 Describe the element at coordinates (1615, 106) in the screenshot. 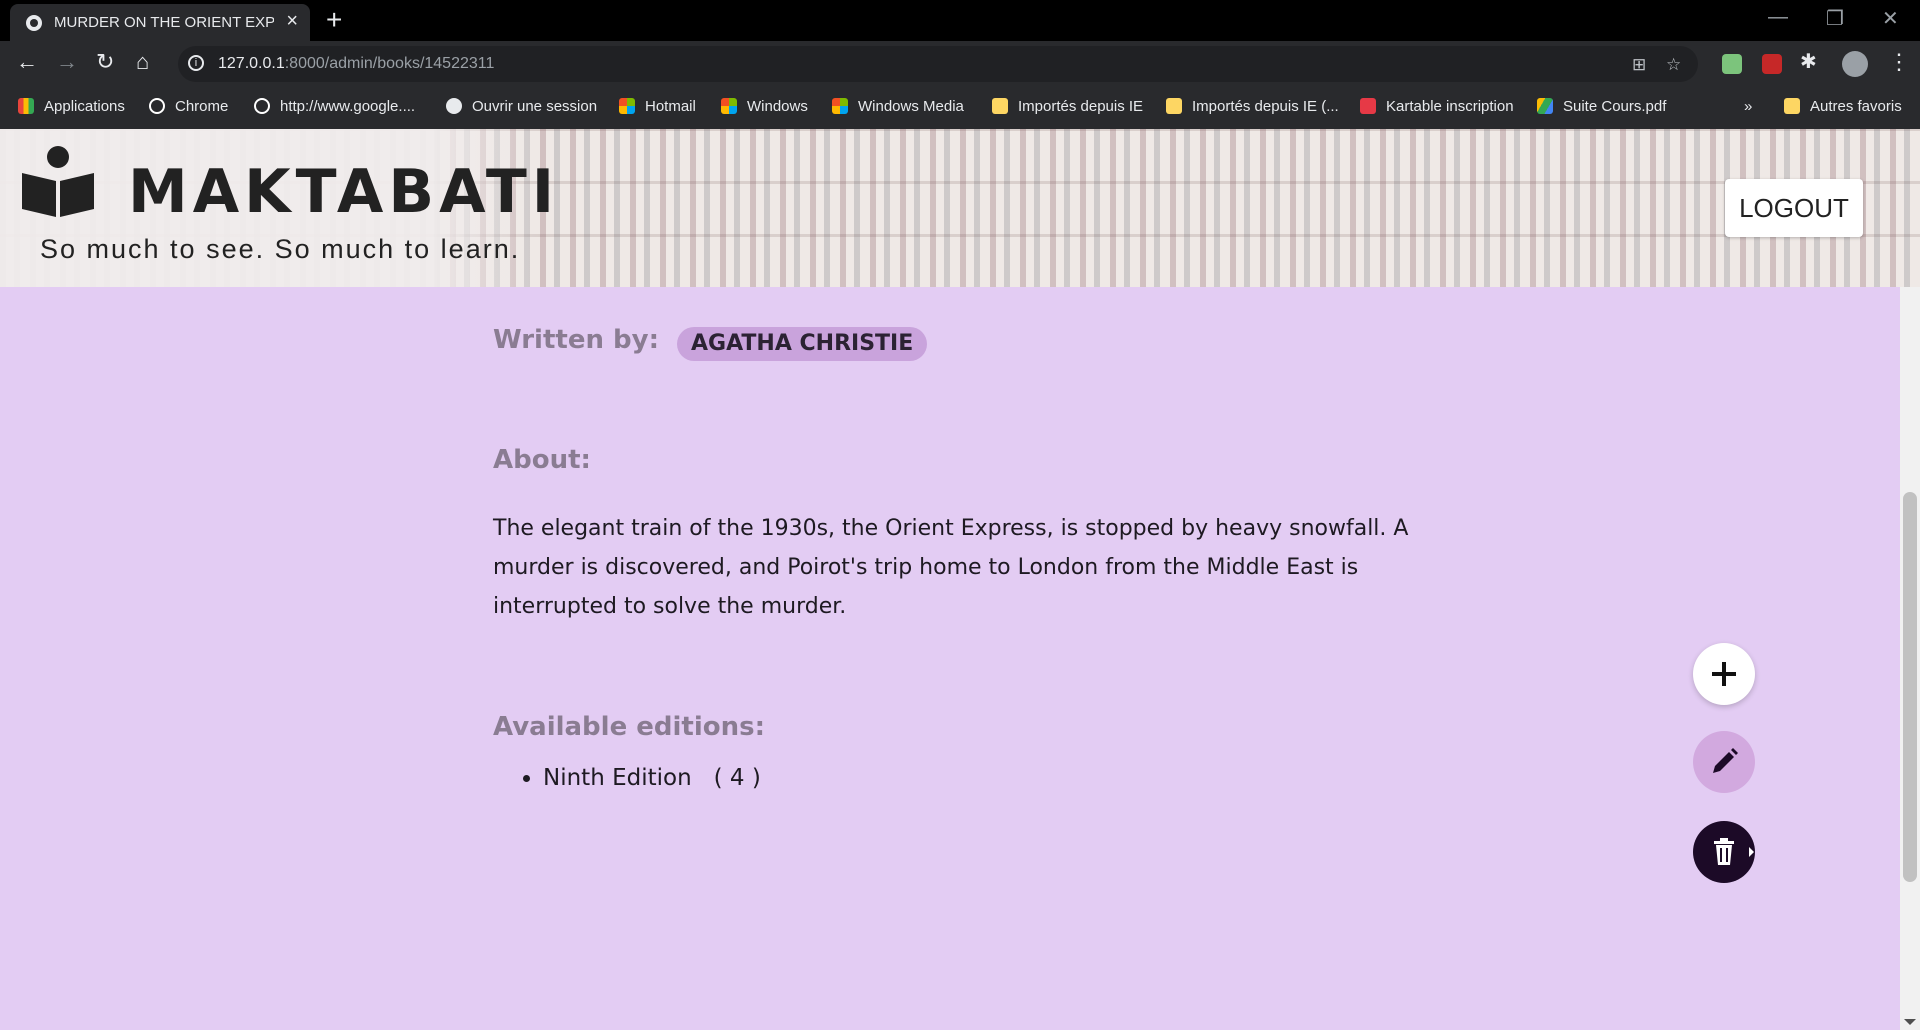

I see `bookmark-label: Suite Cours.pdf` at that location.